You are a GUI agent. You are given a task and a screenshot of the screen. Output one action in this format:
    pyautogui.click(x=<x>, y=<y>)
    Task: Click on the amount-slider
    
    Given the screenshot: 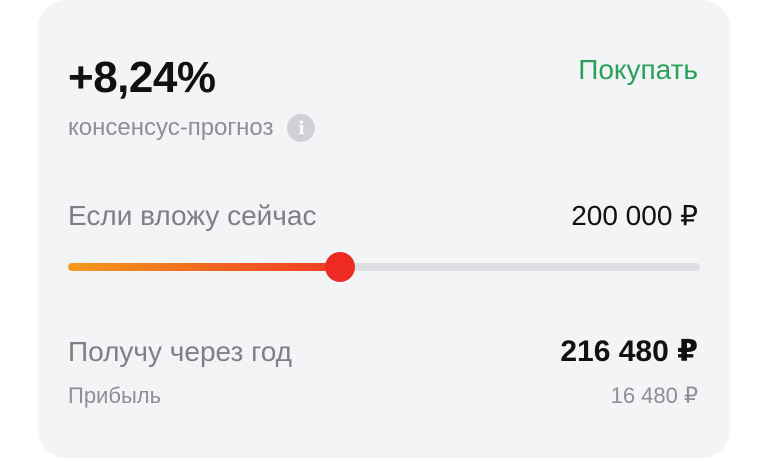 What is the action you would take?
    pyautogui.click(x=384, y=267)
    